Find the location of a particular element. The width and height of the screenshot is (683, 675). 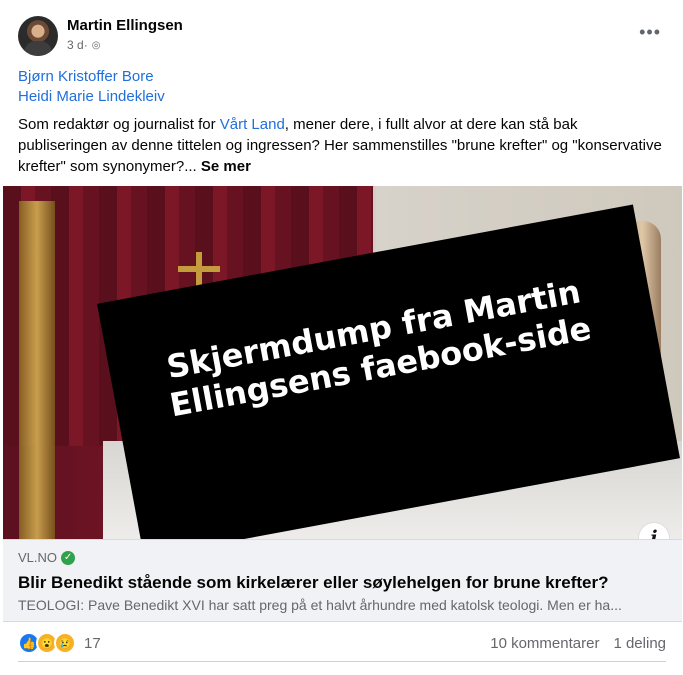

more-options-icon: ••• is located at coordinates (650, 32).